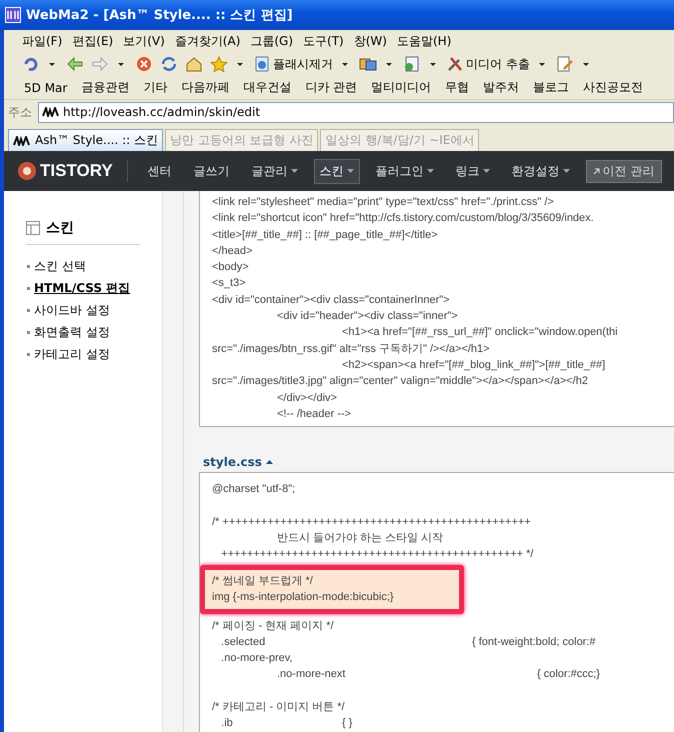 The height and width of the screenshot is (732, 674). What do you see at coordinates (93, 41) in the screenshot?
I see `menu-item: 편집(E)` at bounding box center [93, 41].